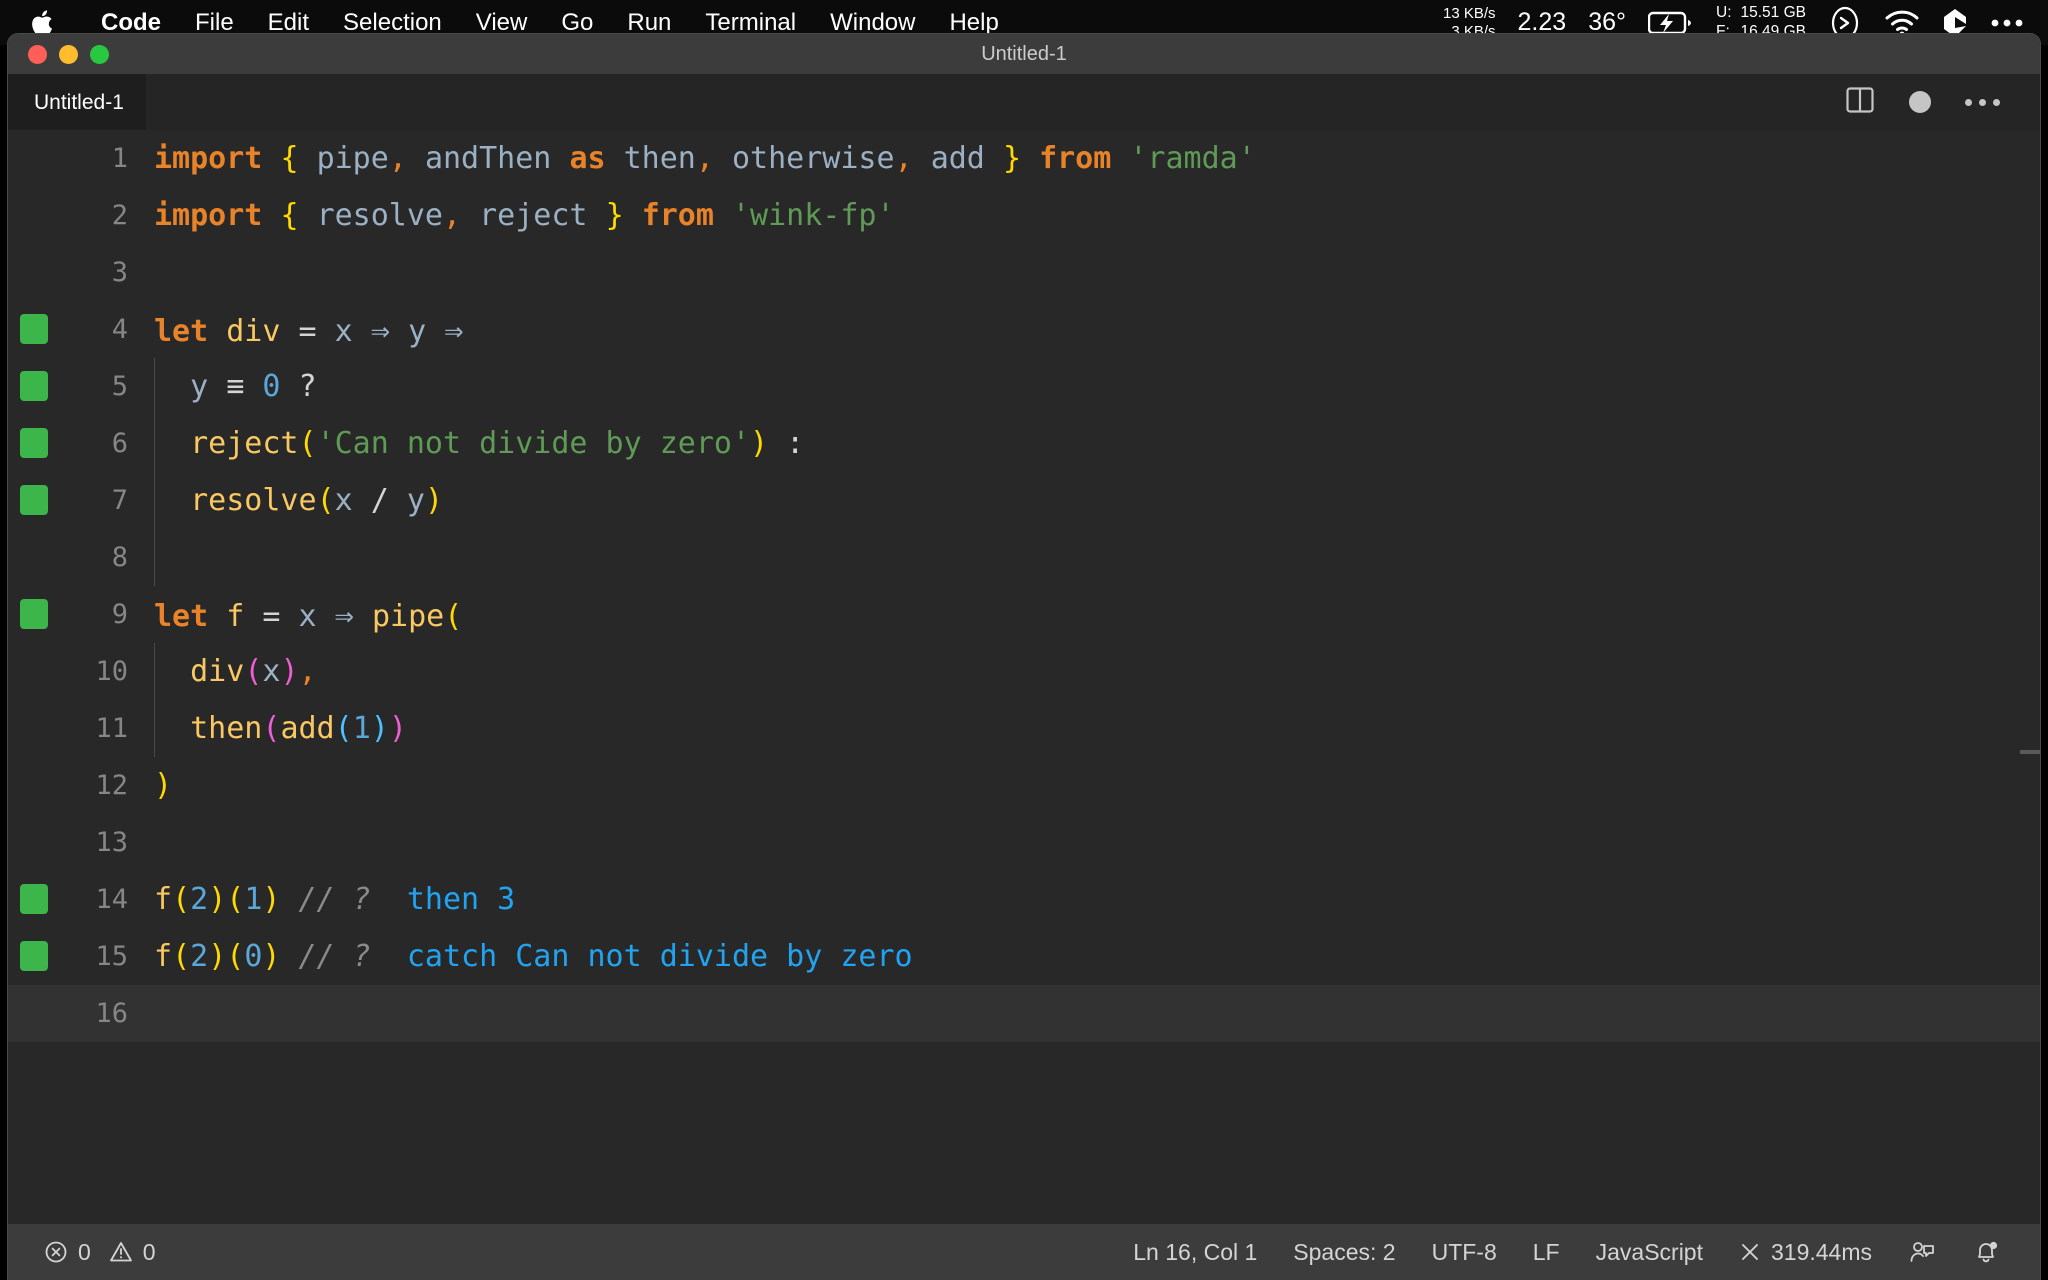 This screenshot has width=2048, height=1280. Describe the element at coordinates (37, 54) in the screenshot. I see `close-window-button` at that location.